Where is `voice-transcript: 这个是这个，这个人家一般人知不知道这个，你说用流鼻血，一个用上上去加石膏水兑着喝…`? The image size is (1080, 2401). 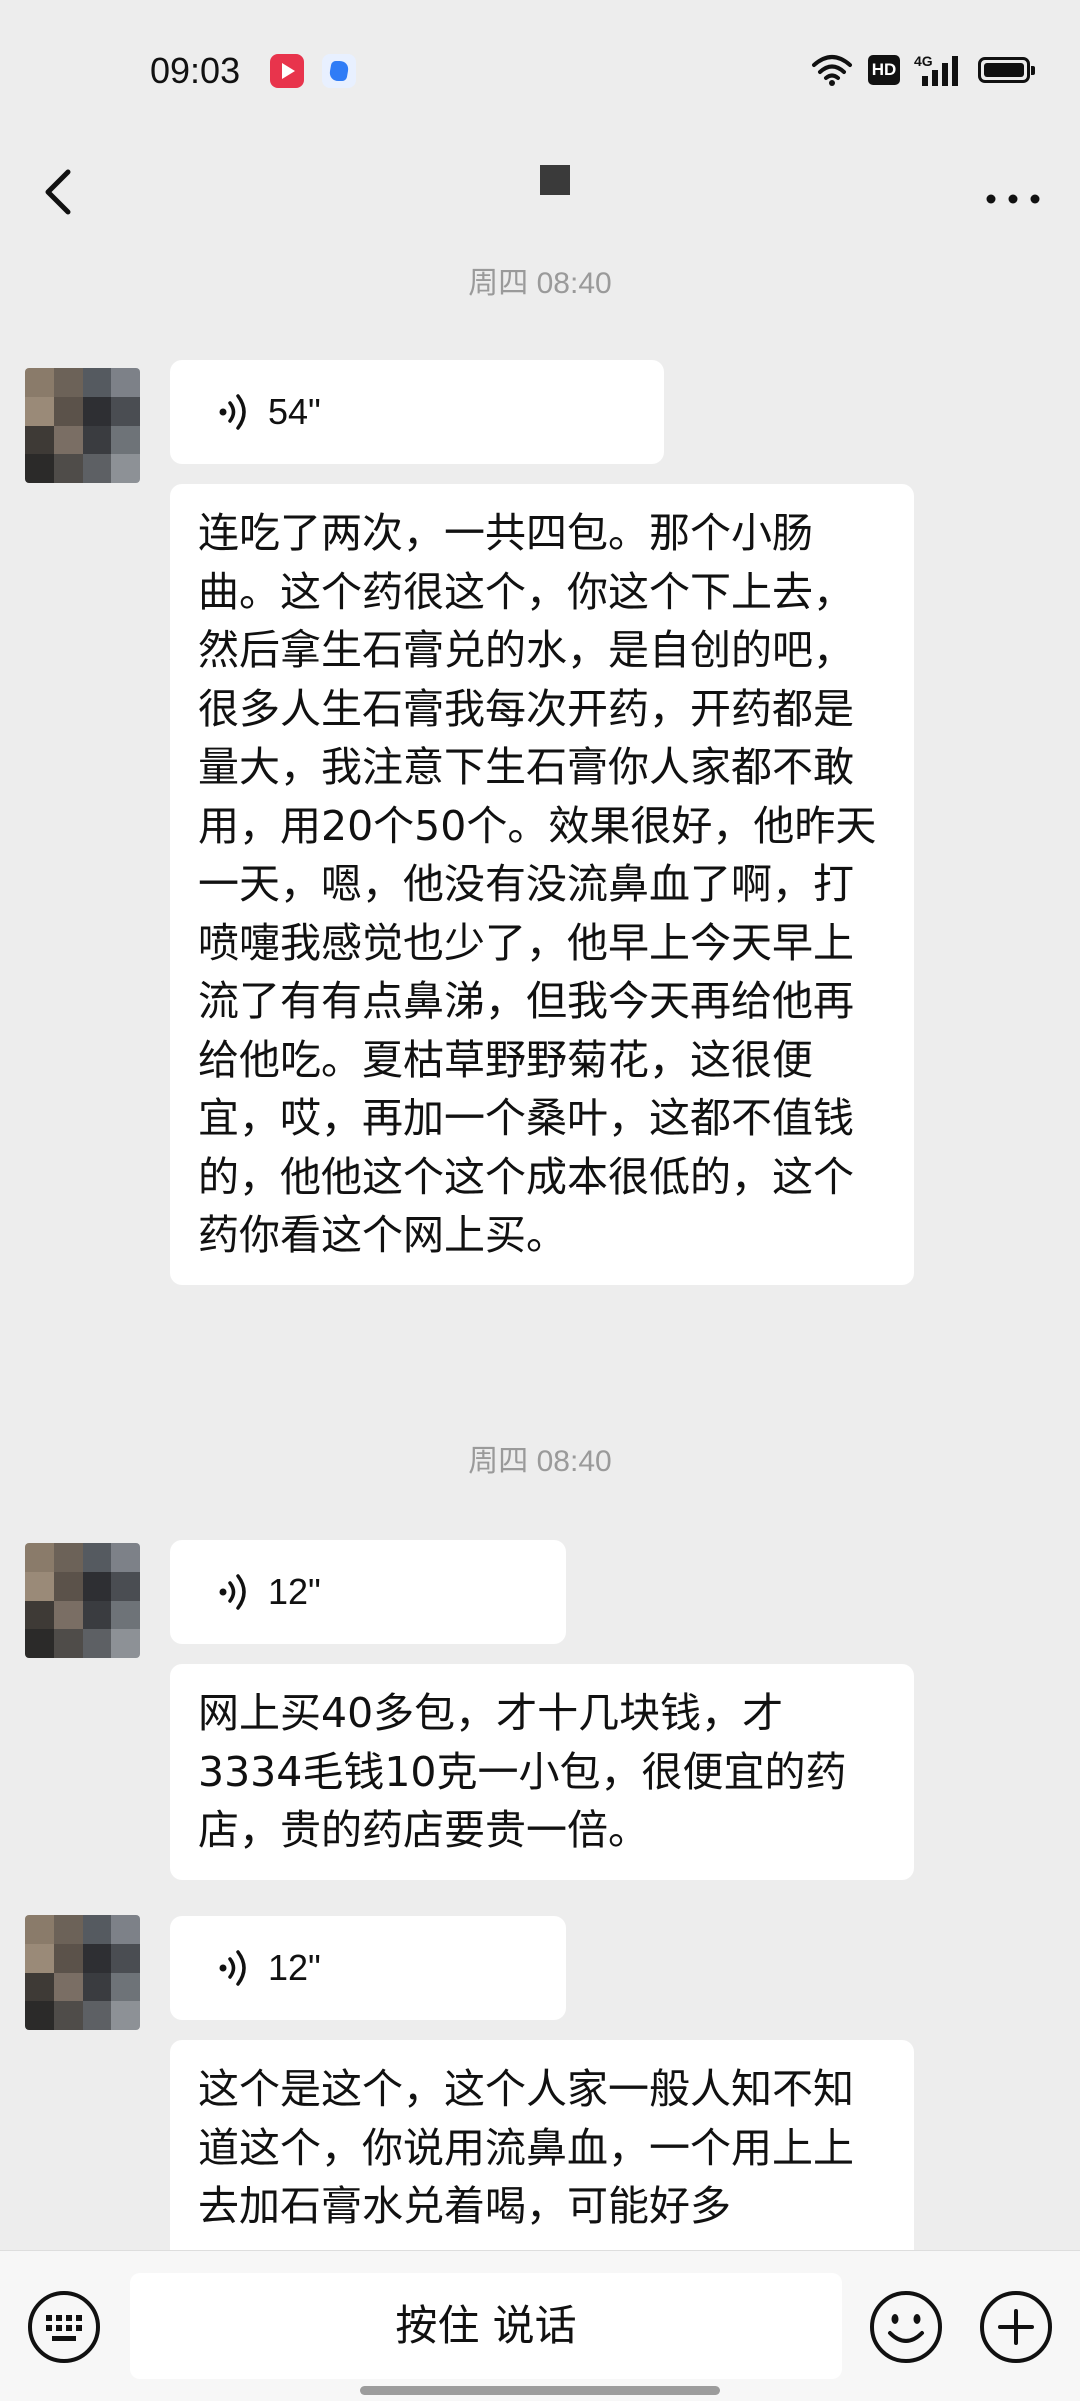 voice-transcript: 这个是这个，这个人家一般人知不知道这个，你说用流鼻血，一个用上上去加石膏水兑着喝… is located at coordinates (542, 2150).